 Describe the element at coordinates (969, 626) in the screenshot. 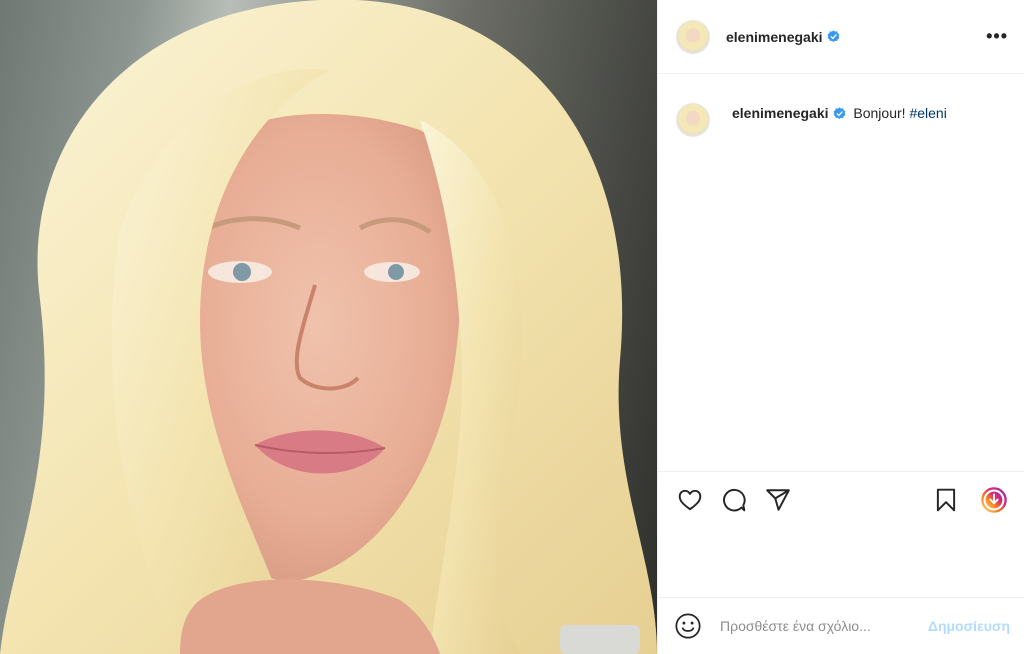

I see `post-comment-button: Δημοσίευση` at that location.